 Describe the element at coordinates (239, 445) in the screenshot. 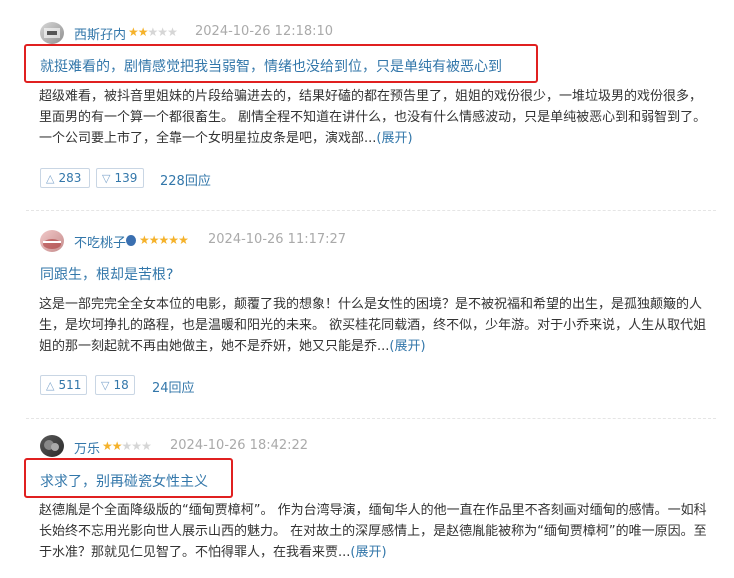

I see `review-timestamp: 2024-10-26 18:42:22` at that location.